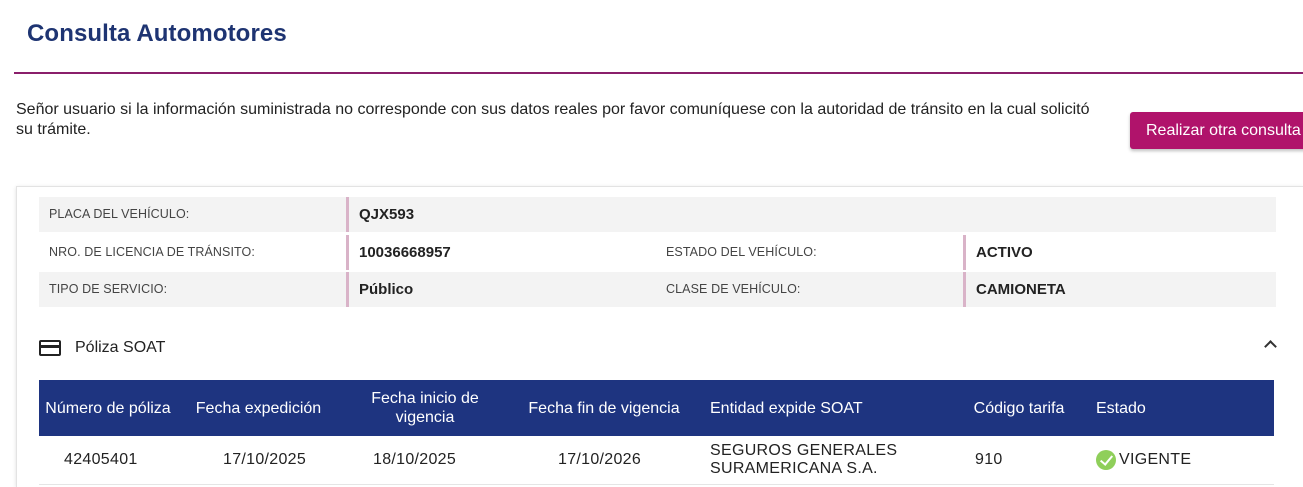 The height and width of the screenshot is (487, 1303). Describe the element at coordinates (379, 289) in the screenshot. I see `service-value: Público` at that location.